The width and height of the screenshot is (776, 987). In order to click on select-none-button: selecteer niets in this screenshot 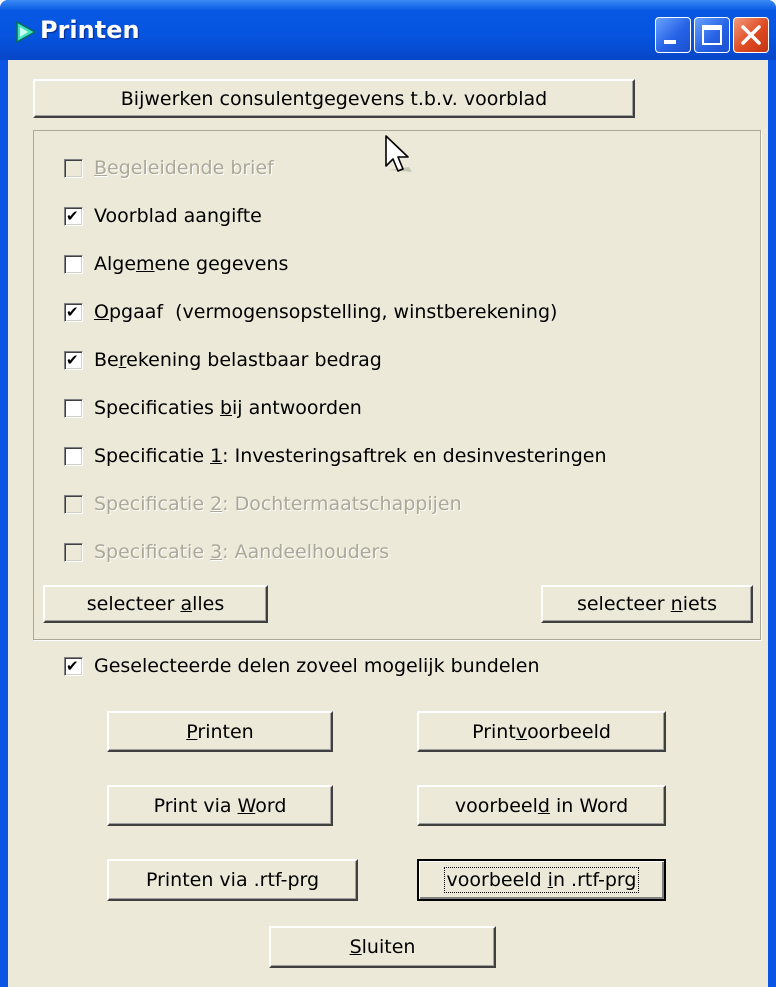, I will do `click(647, 604)`.